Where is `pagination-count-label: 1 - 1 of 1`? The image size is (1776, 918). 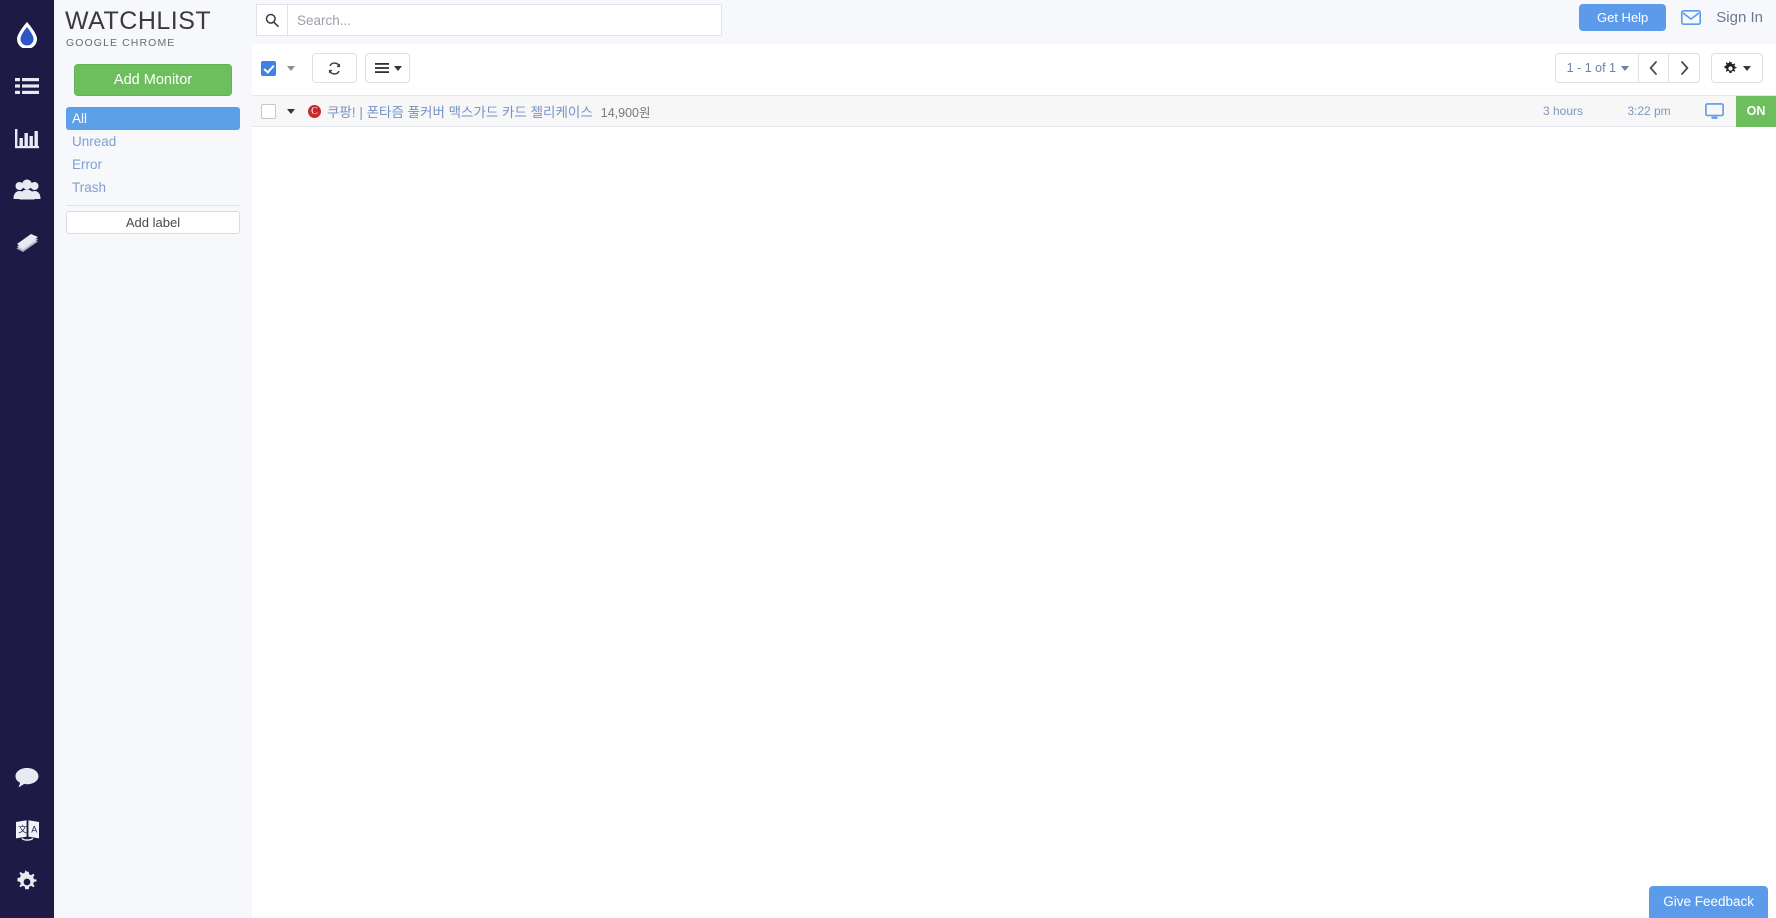 pagination-count-label: 1 - 1 of 1 is located at coordinates (1591, 68).